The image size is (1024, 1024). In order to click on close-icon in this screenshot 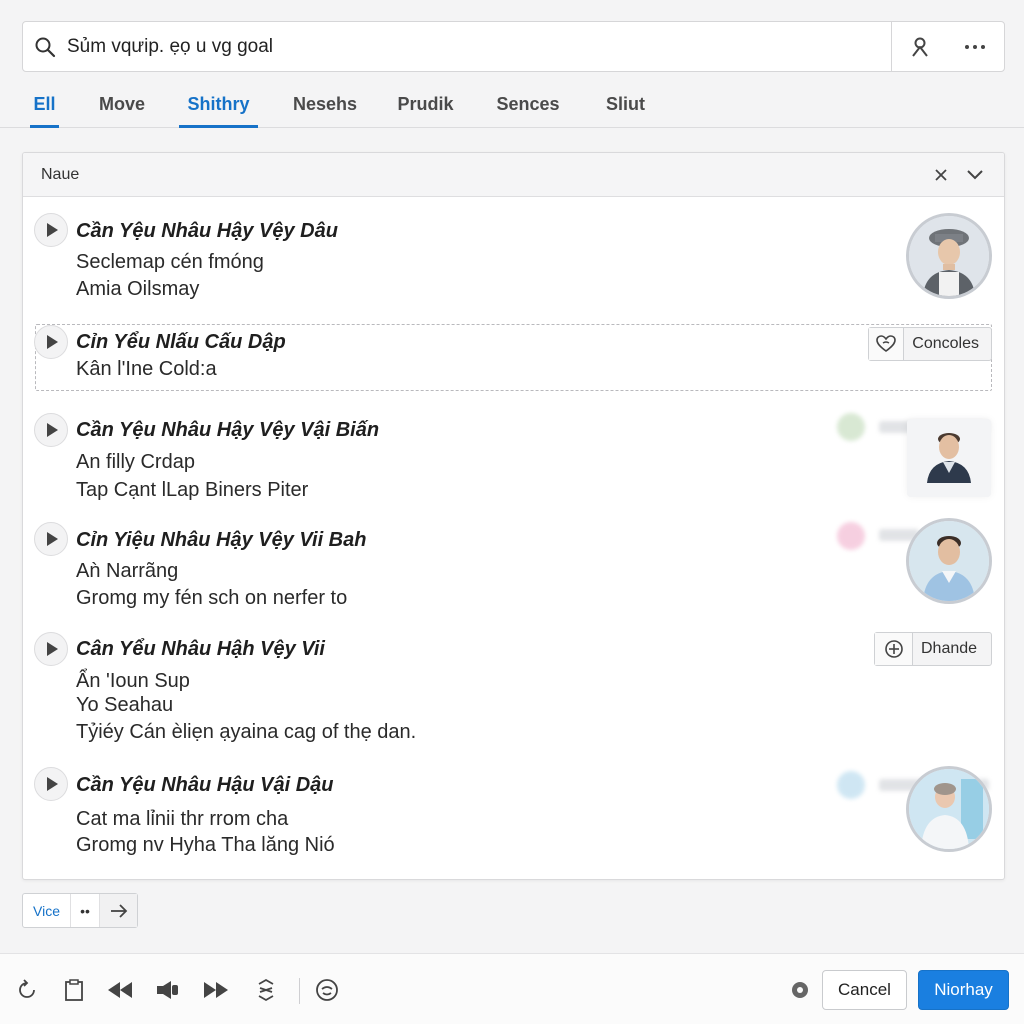, I will do `click(941, 175)`.